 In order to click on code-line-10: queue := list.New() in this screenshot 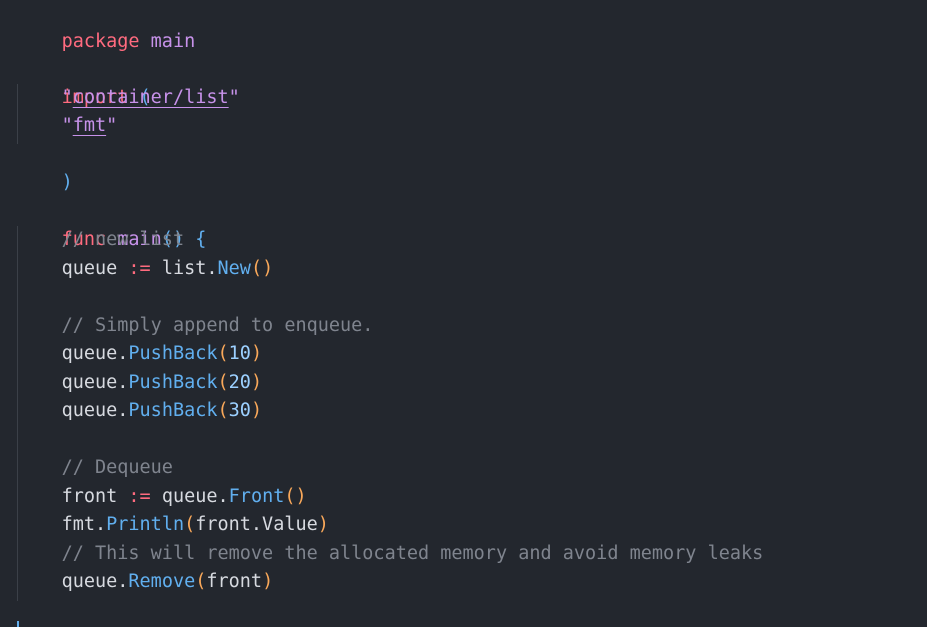, I will do `click(145, 269)`.